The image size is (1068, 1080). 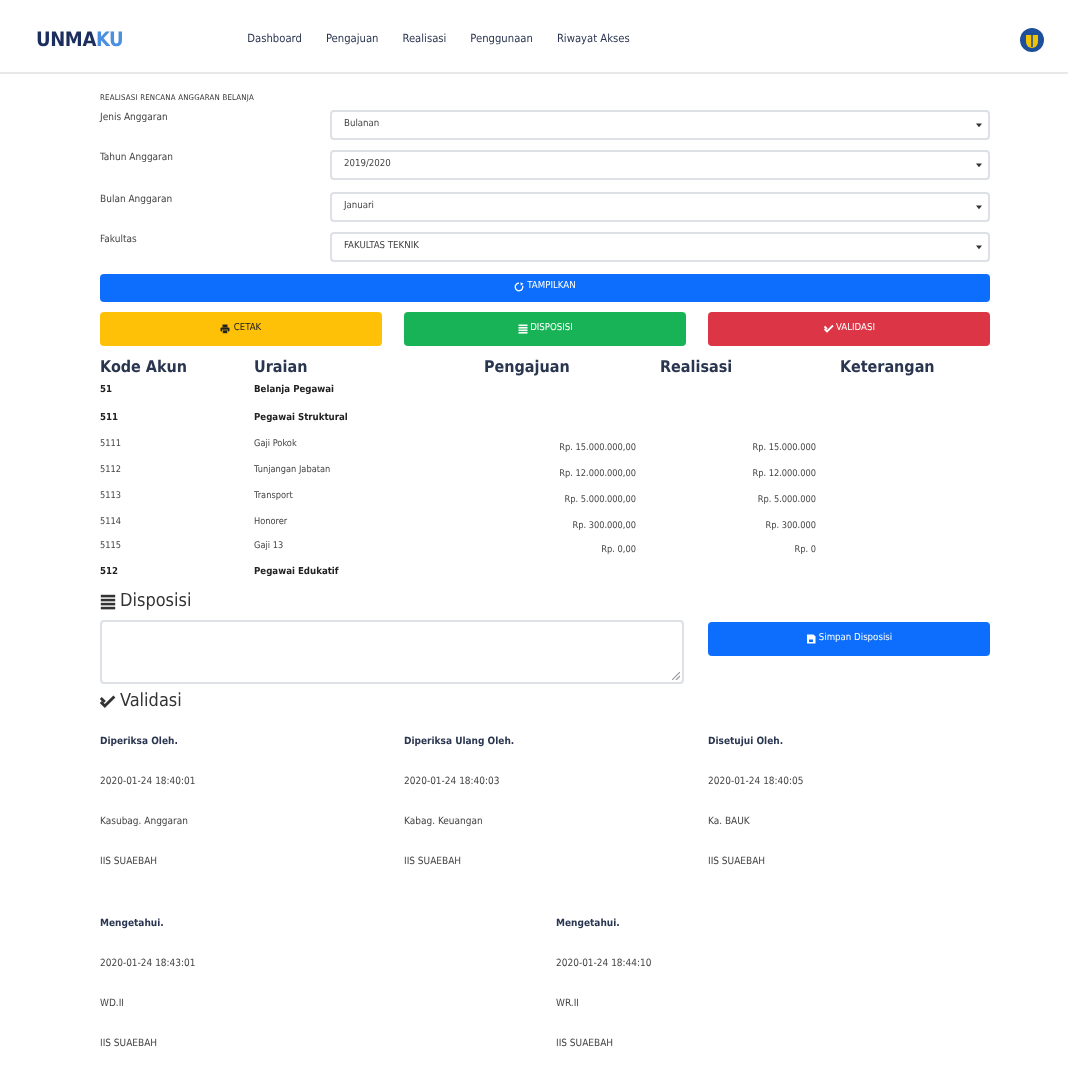 What do you see at coordinates (519, 287) in the screenshot?
I see `refresh-icon` at bounding box center [519, 287].